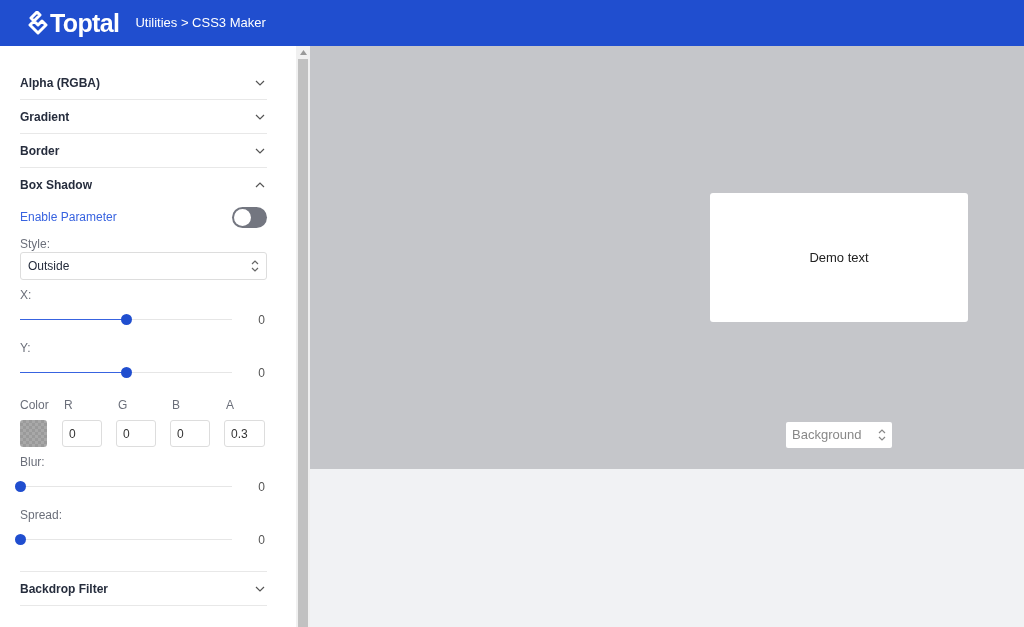 The image size is (1024, 627). I want to click on field-label: Style:, so click(35, 244).